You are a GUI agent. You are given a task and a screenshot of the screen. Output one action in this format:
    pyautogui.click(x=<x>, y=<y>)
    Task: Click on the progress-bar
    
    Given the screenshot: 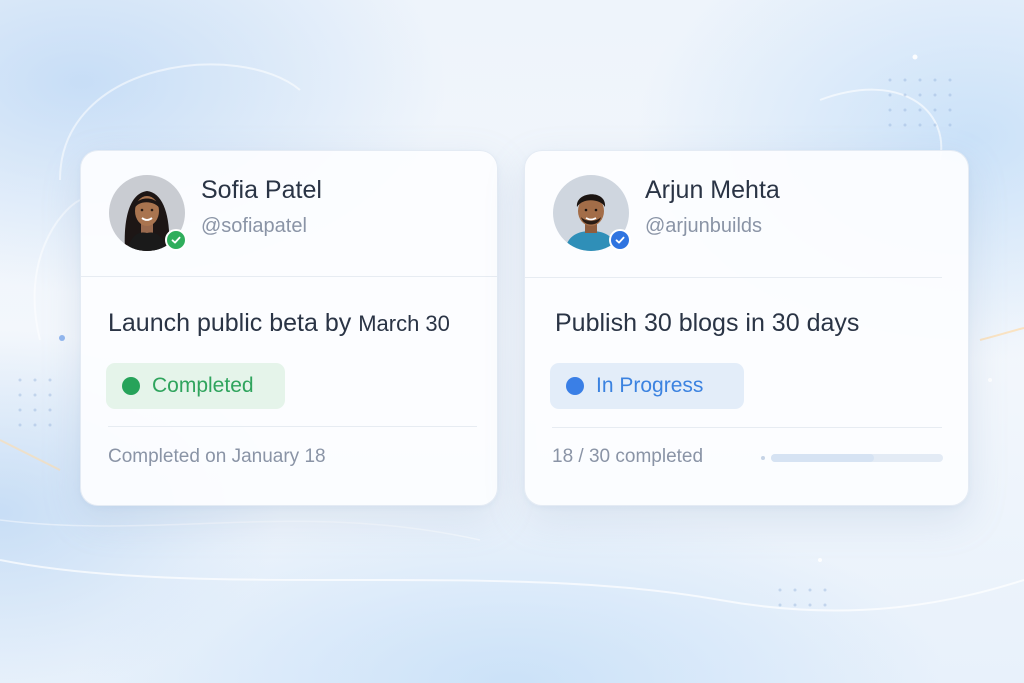 What is the action you would take?
    pyautogui.click(x=857, y=458)
    